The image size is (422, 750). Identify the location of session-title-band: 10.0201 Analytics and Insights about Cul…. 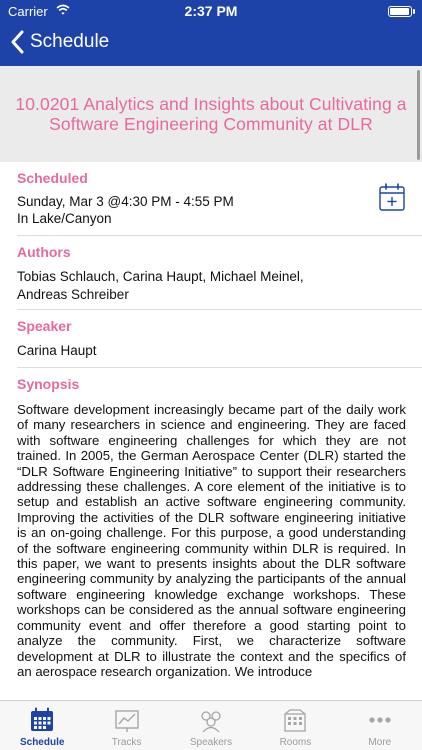
(211, 114).